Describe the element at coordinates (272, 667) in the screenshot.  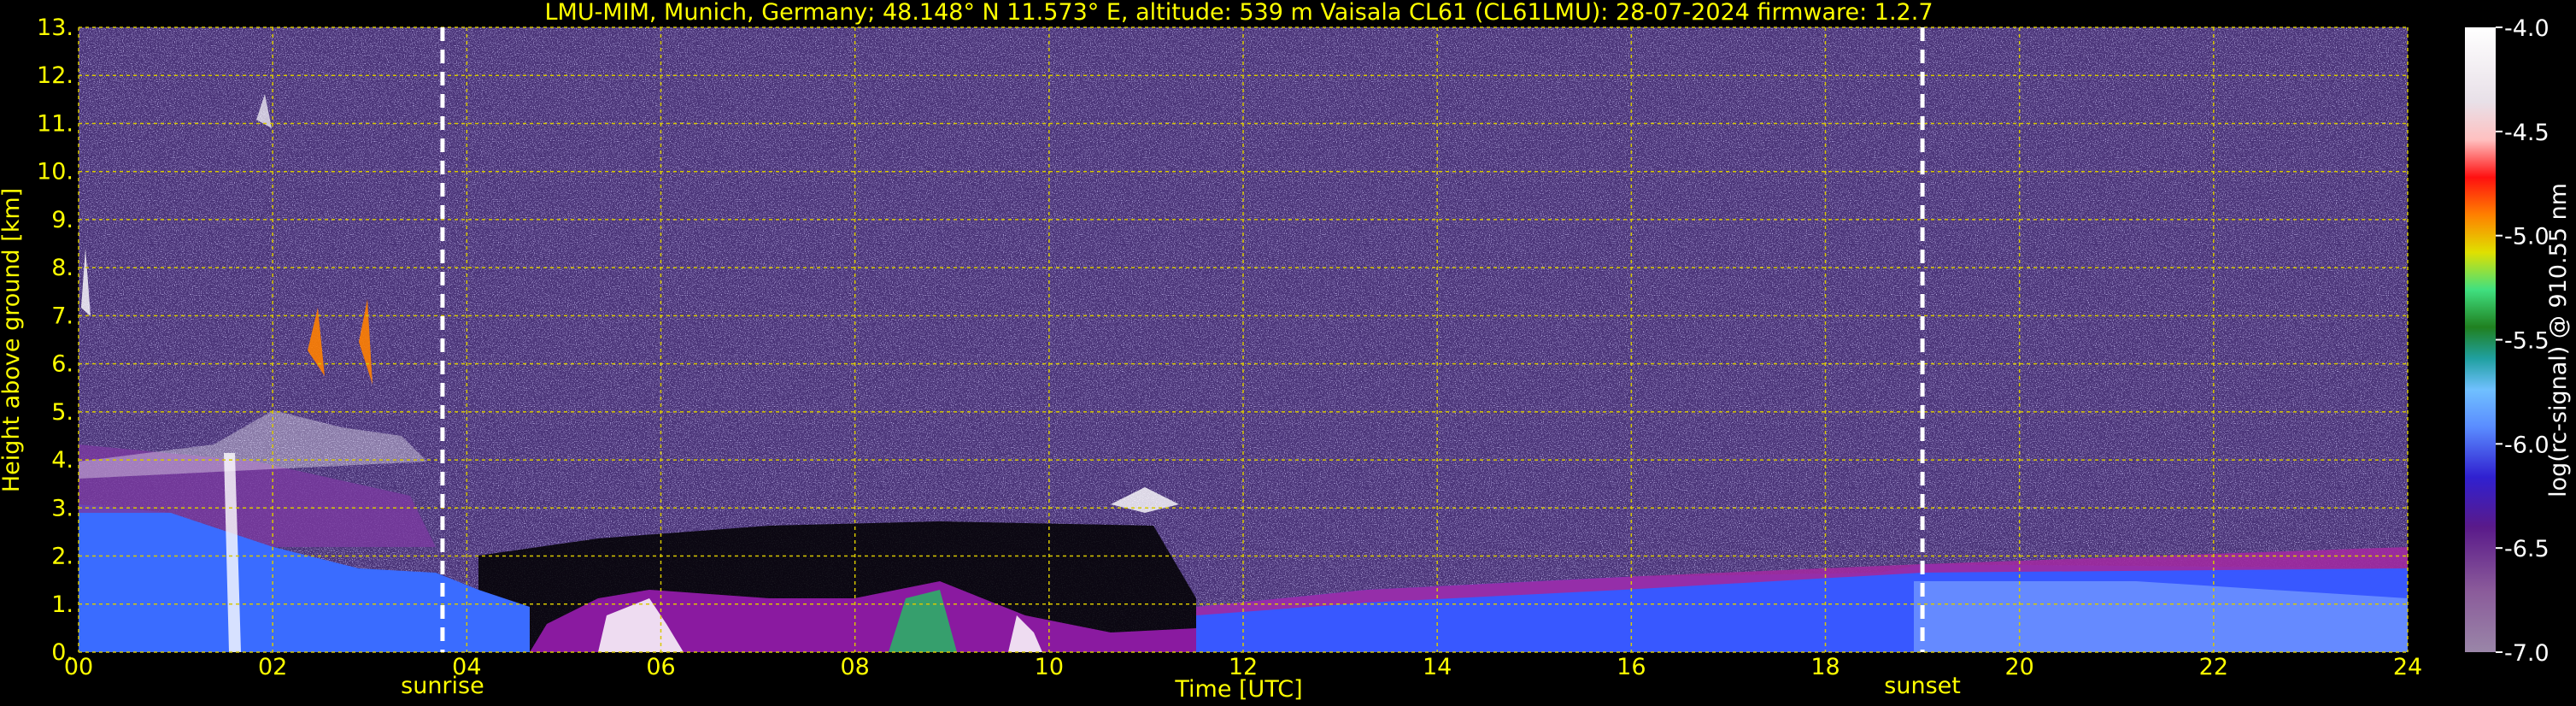
I see `x-tick-label: 02` at that location.